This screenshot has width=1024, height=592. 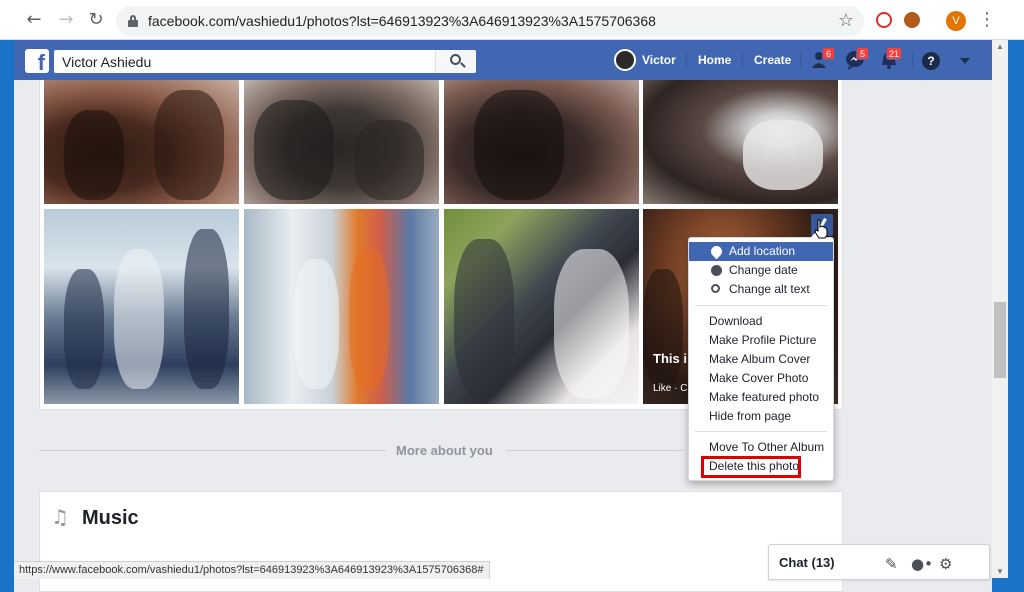 I want to click on music-title: Music, so click(x=110, y=518).